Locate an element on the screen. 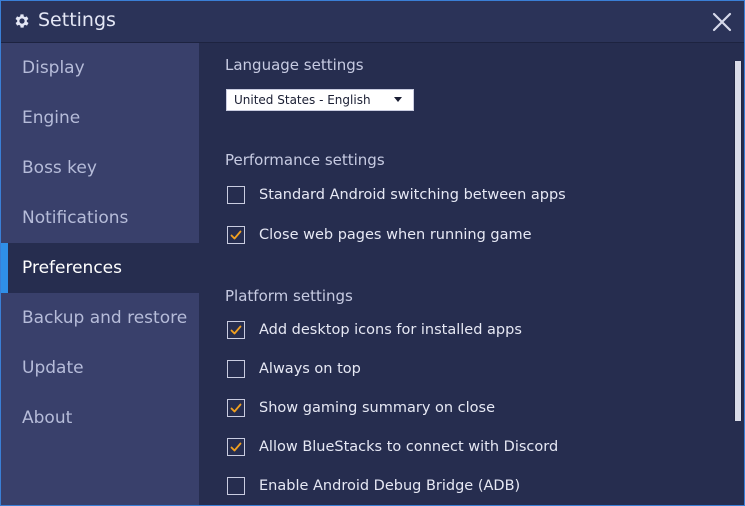 The height and width of the screenshot is (506, 745). sidebar-item-label: Notifications is located at coordinates (75, 218).